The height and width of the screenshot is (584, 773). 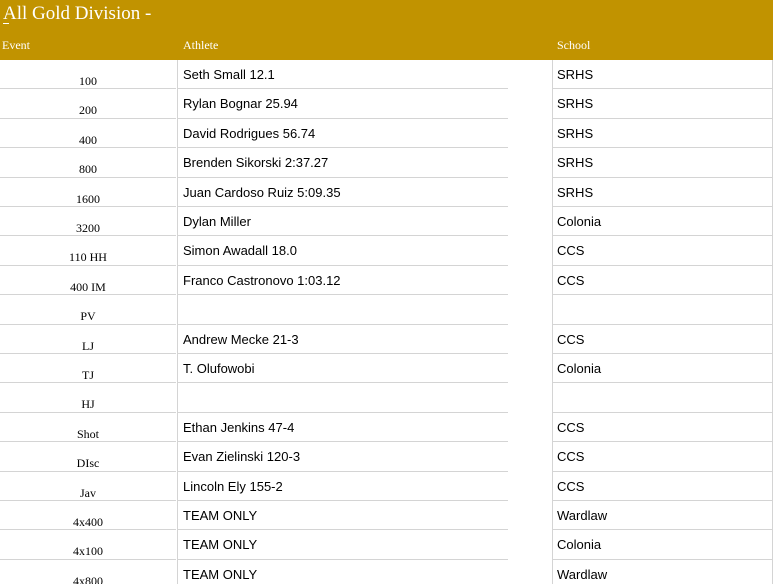 I want to click on table-row: 4x100 TEAM ONLY Colonia, so click(x=386, y=545).